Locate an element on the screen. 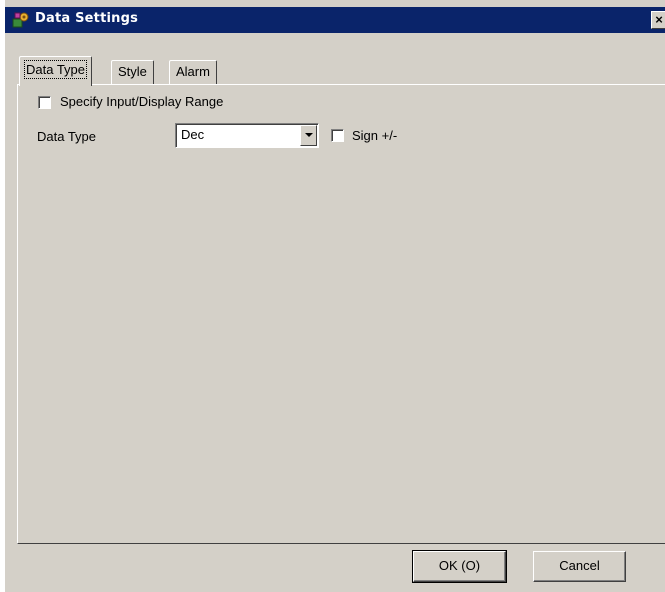 The height and width of the screenshot is (592, 665). close-icon: × is located at coordinates (659, 19).